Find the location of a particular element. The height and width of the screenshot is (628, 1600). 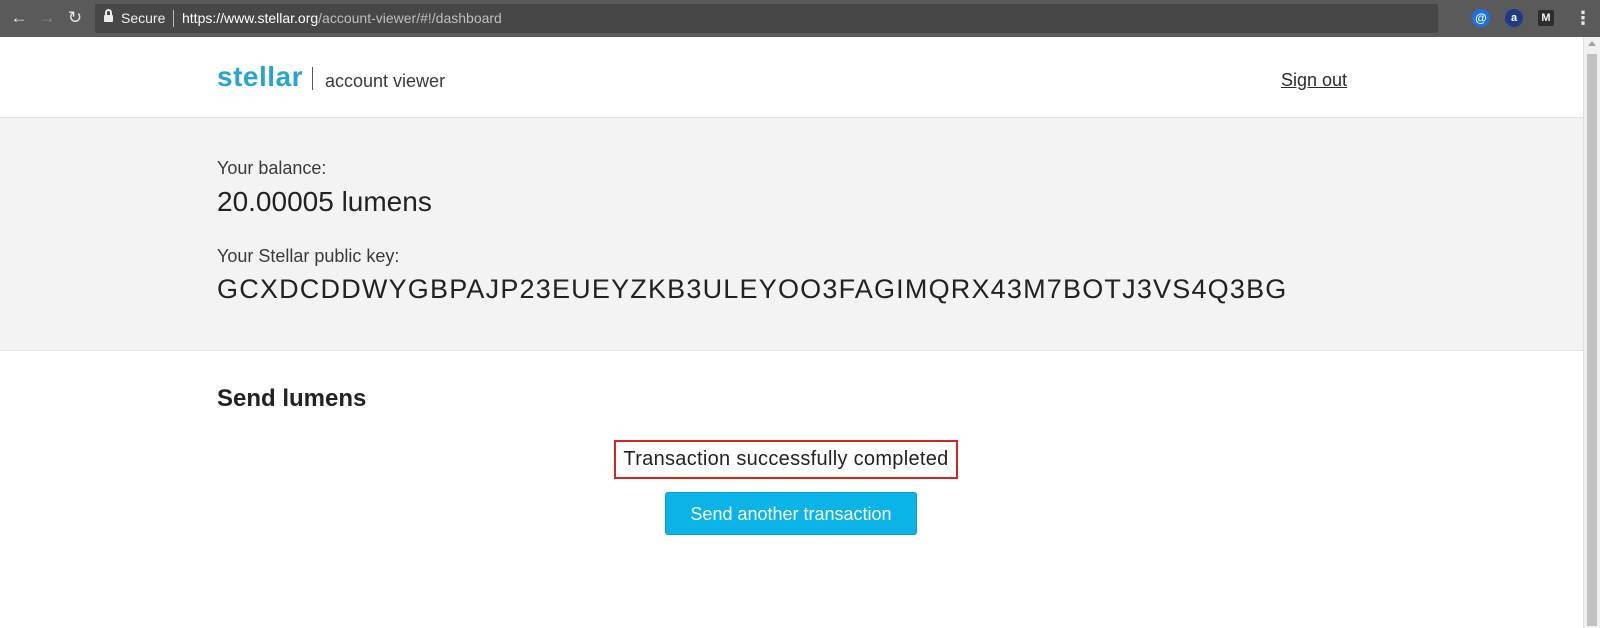

logo-divider is located at coordinates (312, 78).